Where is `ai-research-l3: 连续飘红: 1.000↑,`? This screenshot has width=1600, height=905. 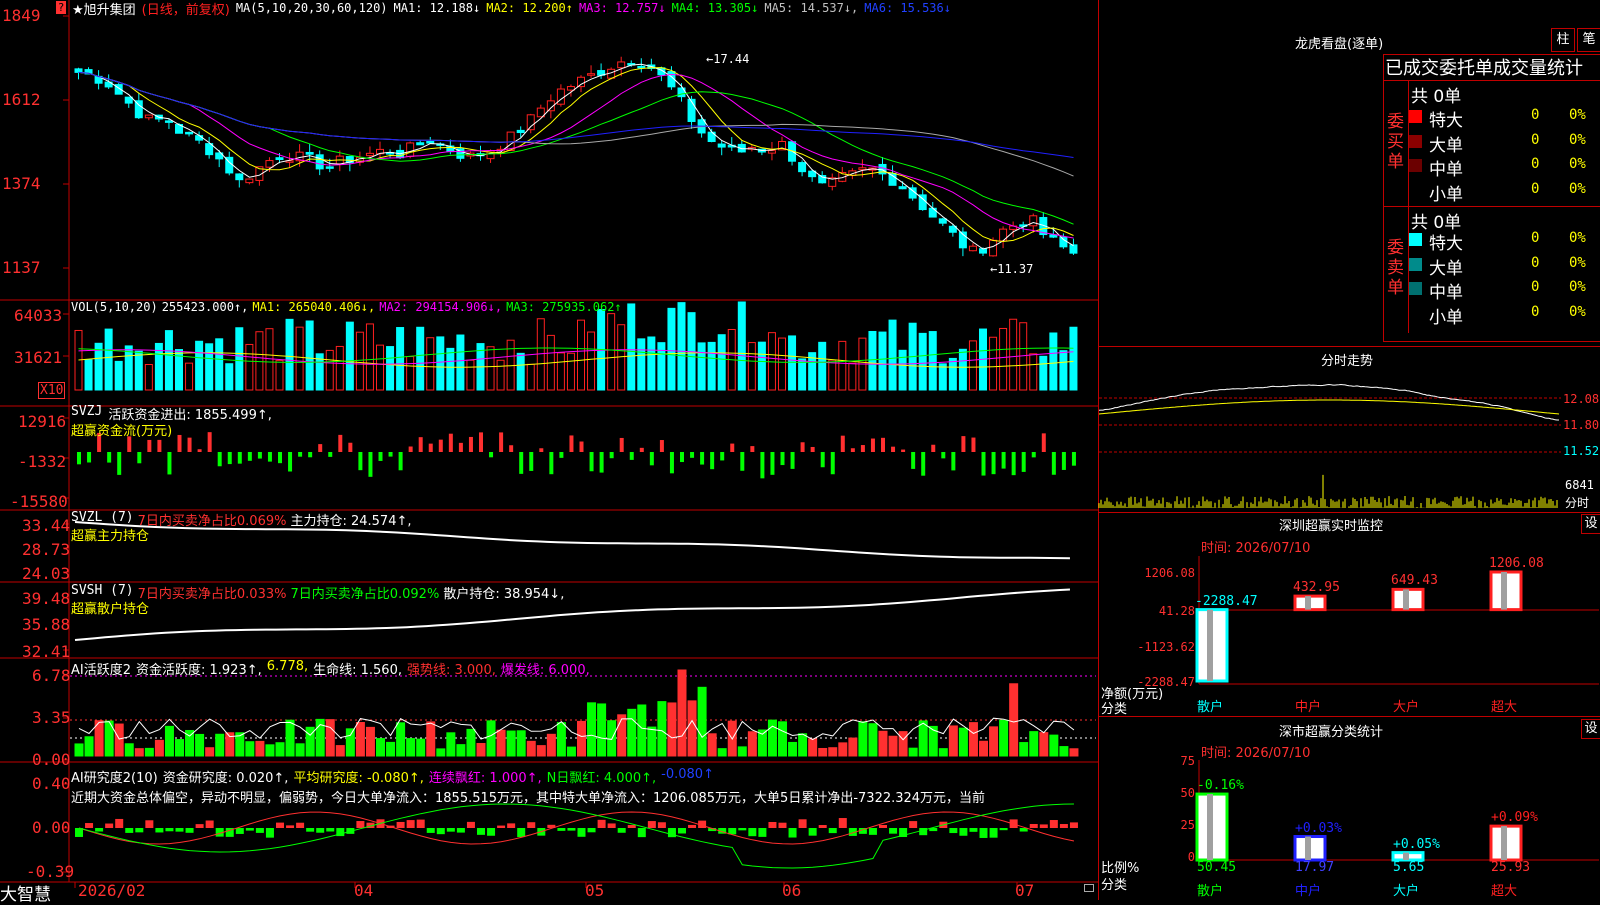 ai-research-l3: 连续飘红: 1.000↑, is located at coordinates (485, 778).